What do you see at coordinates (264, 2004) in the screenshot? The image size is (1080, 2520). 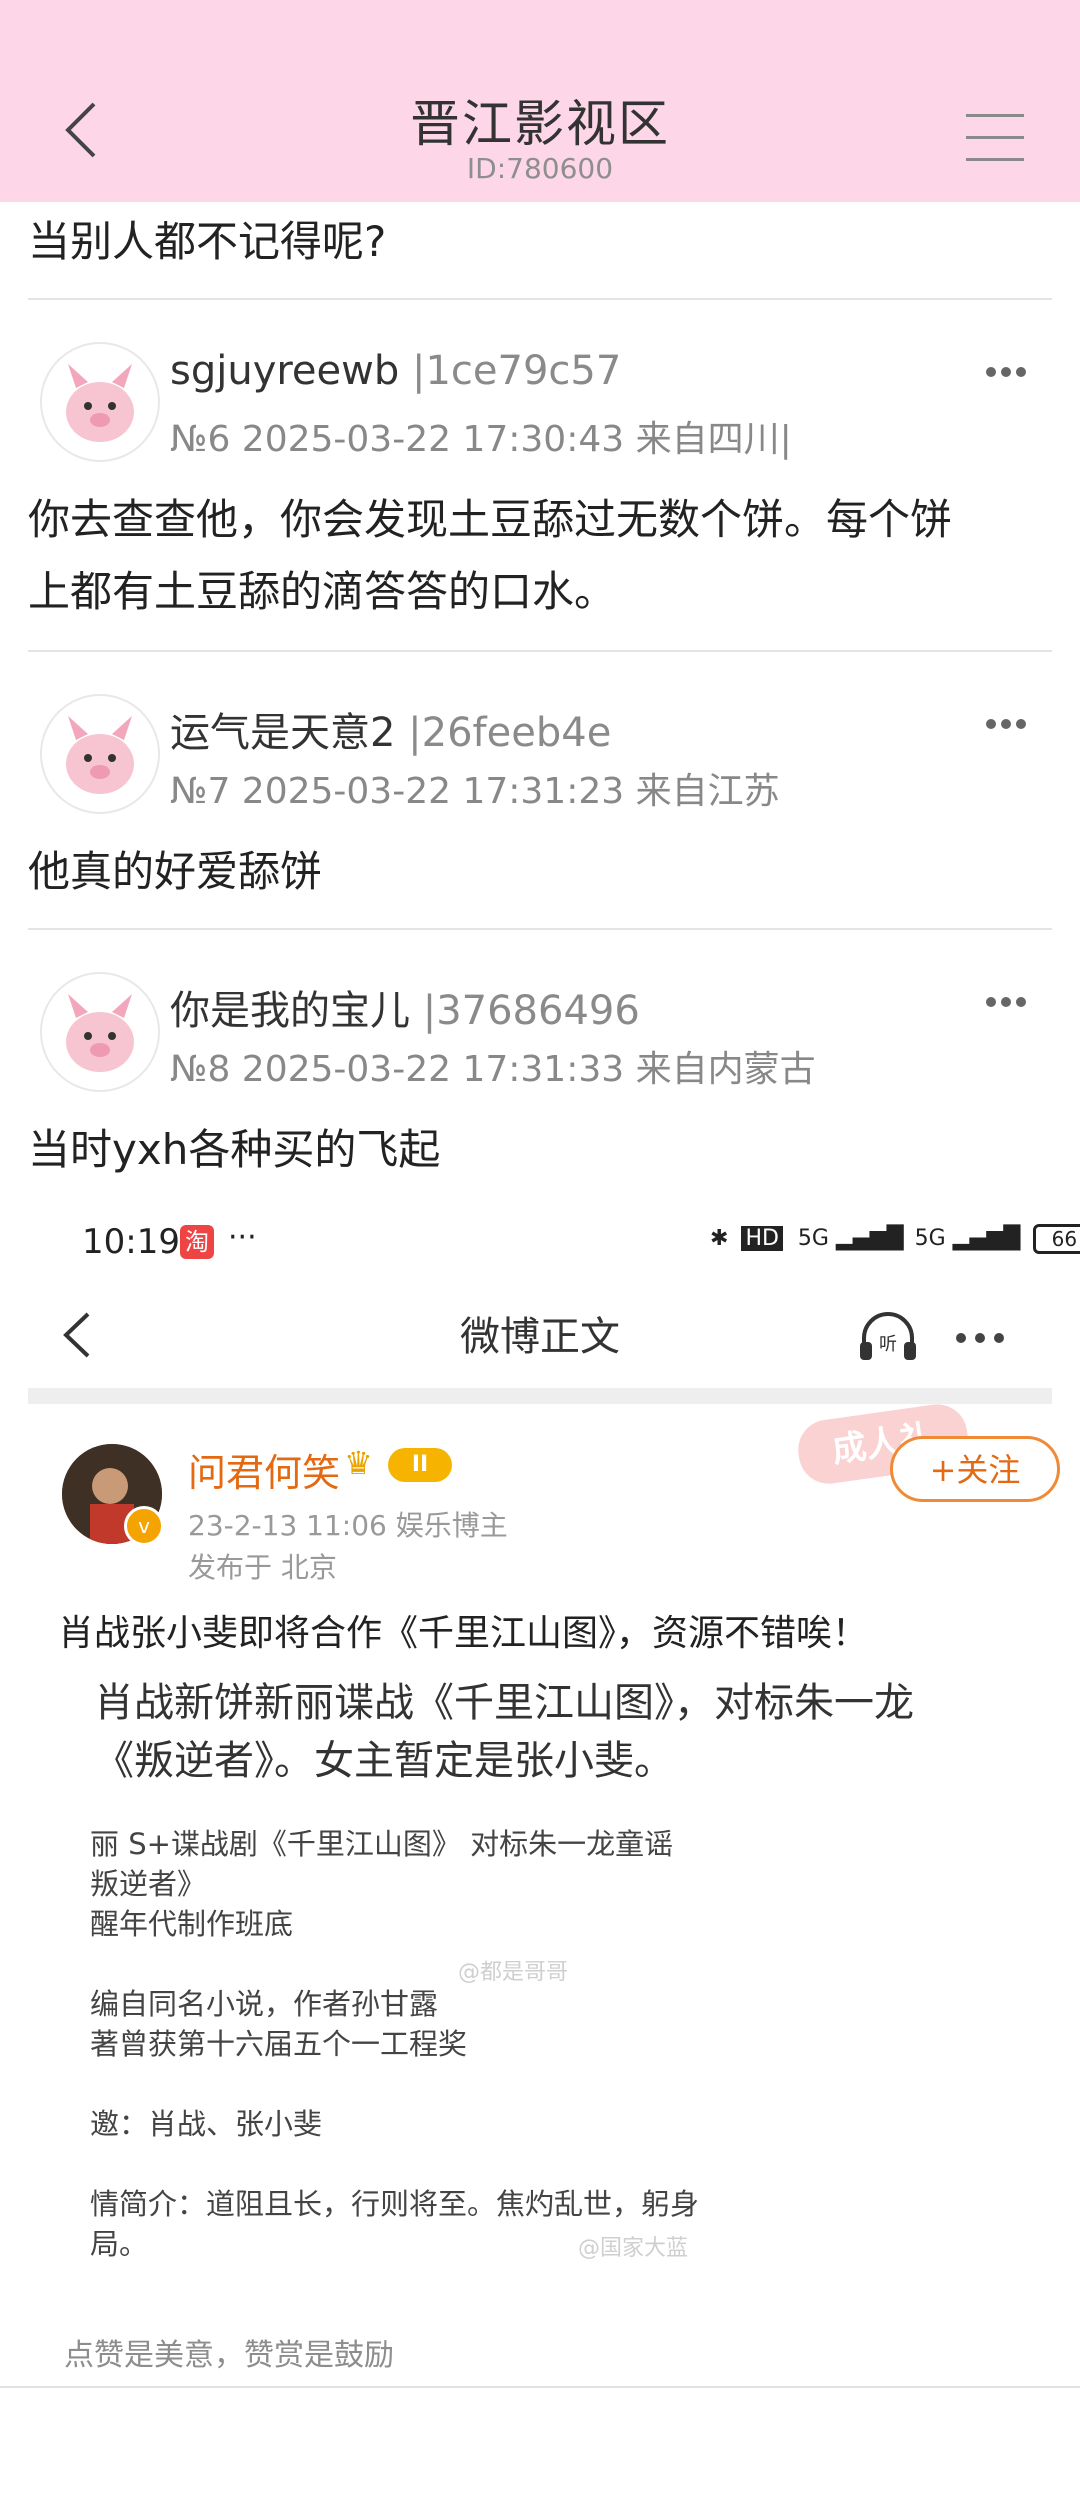 I see `image-text-line: 编自同名小说，作者孙甘露` at bounding box center [264, 2004].